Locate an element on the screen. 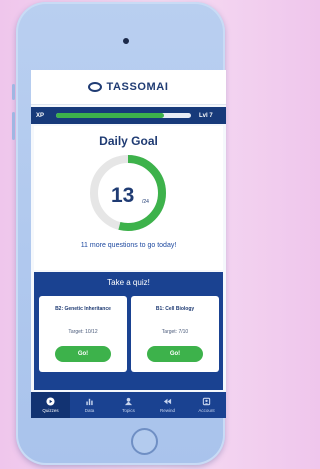 This screenshot has height=469, width=320. app-logo-text: TASSOMAI is located at coordinates (137, 87).